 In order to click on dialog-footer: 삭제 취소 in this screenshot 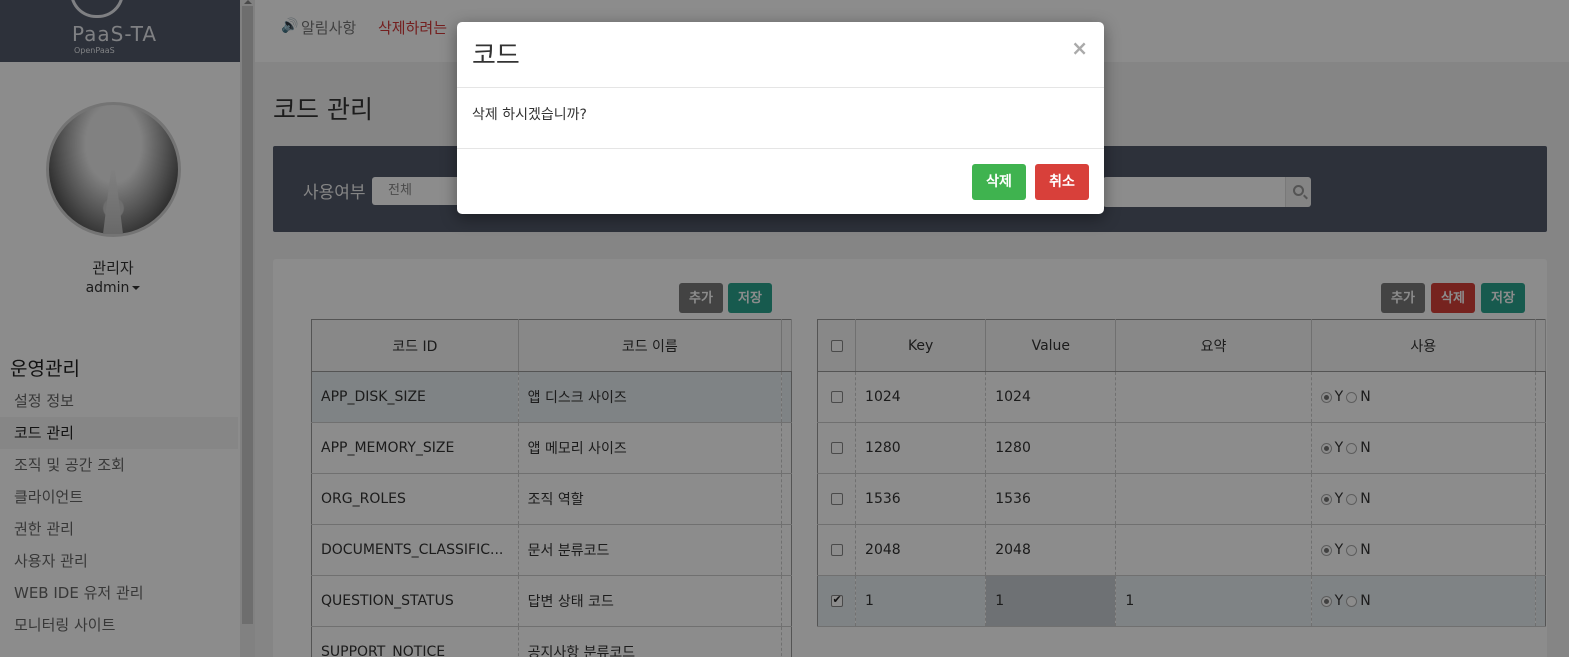, I will do `click(780, 181)`.